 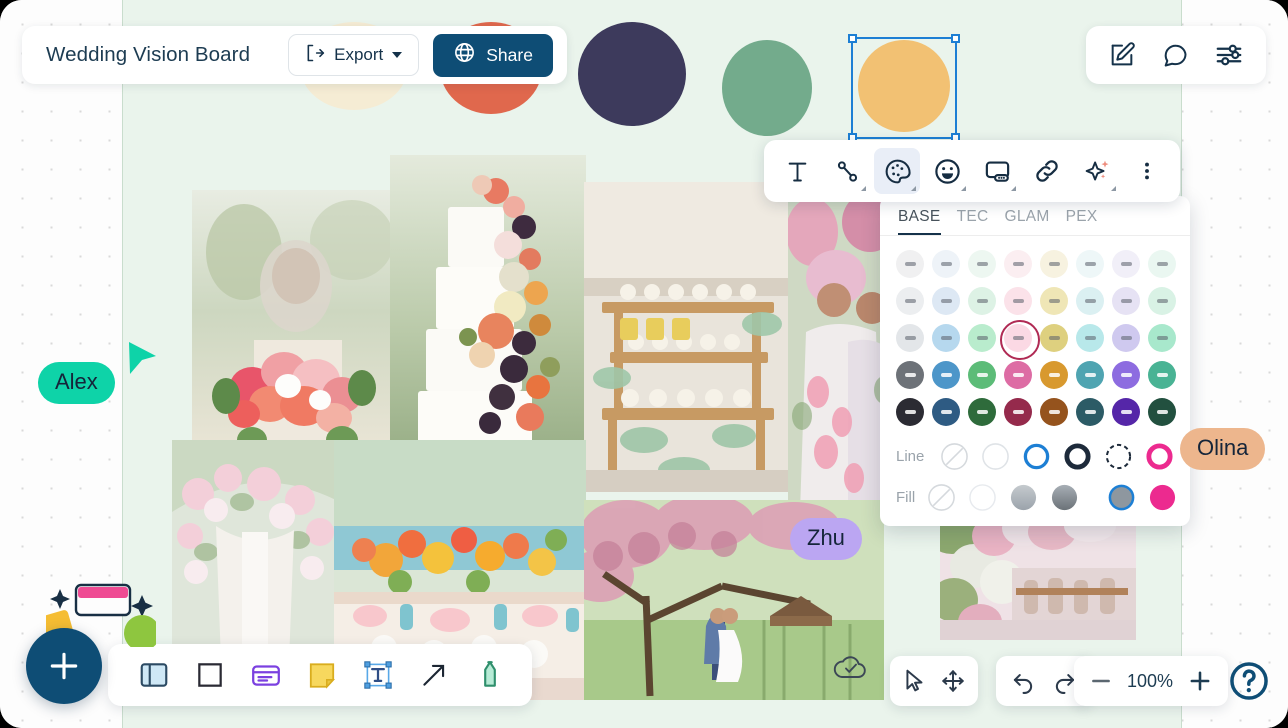 I want to click on help-button, so click(x=1249, y=681).